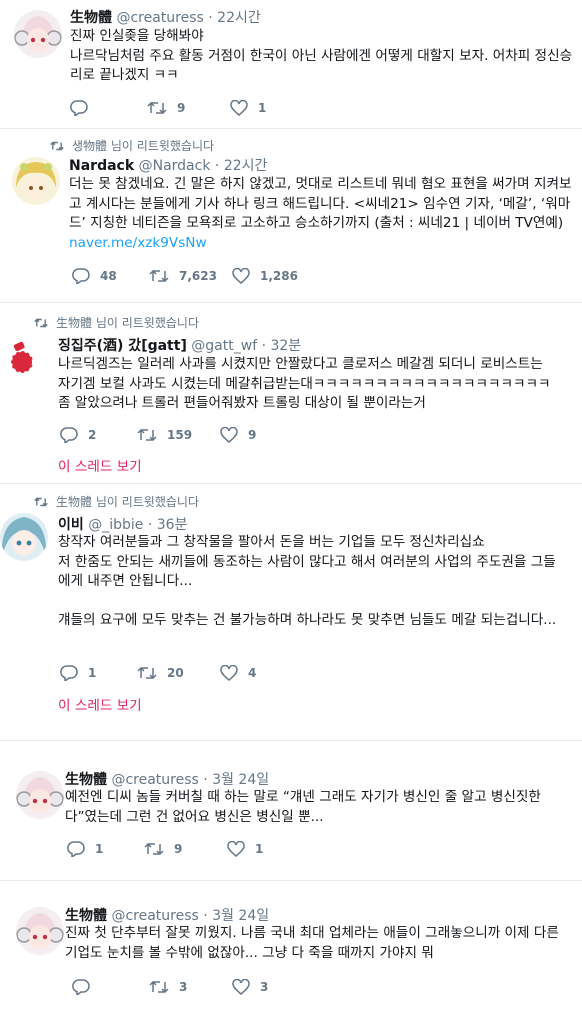  What do you see at coordinates (101, 166) in the screenshot?
I see `display-name: Nardack` at bounding box center [101, 166].